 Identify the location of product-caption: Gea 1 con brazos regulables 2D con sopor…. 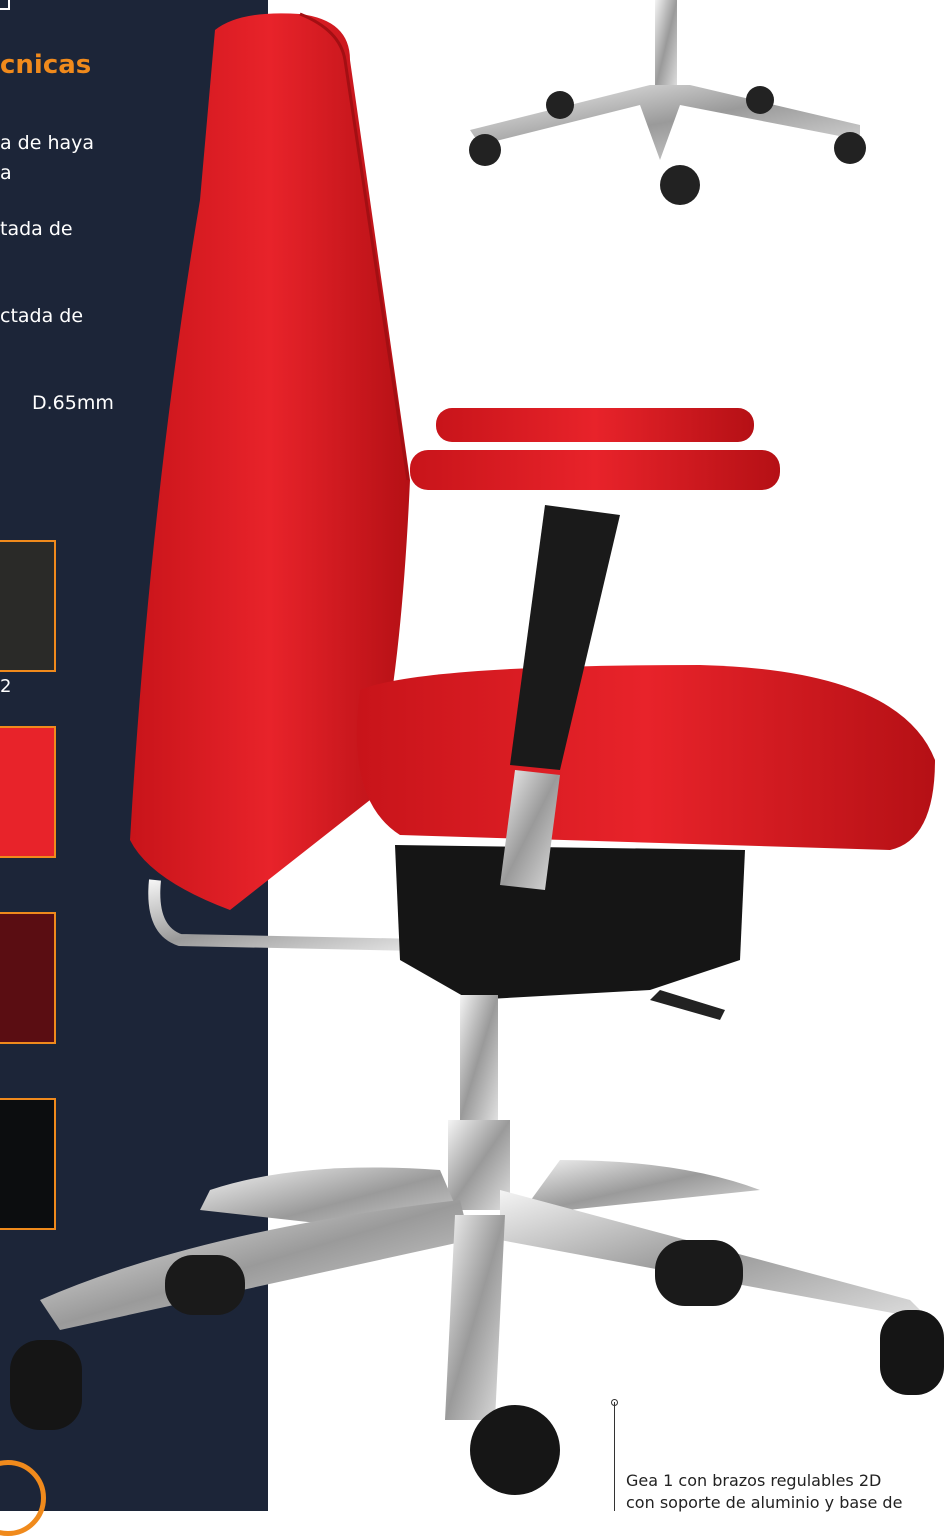
(776, 1492).